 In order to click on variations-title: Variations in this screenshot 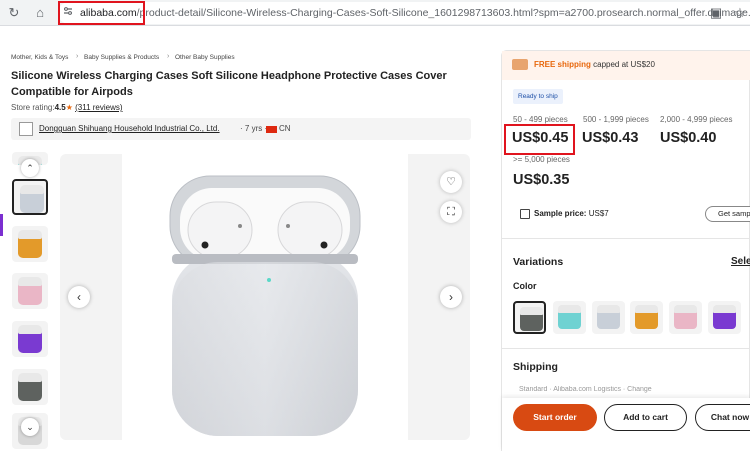, I will do `click(538, 262)`.